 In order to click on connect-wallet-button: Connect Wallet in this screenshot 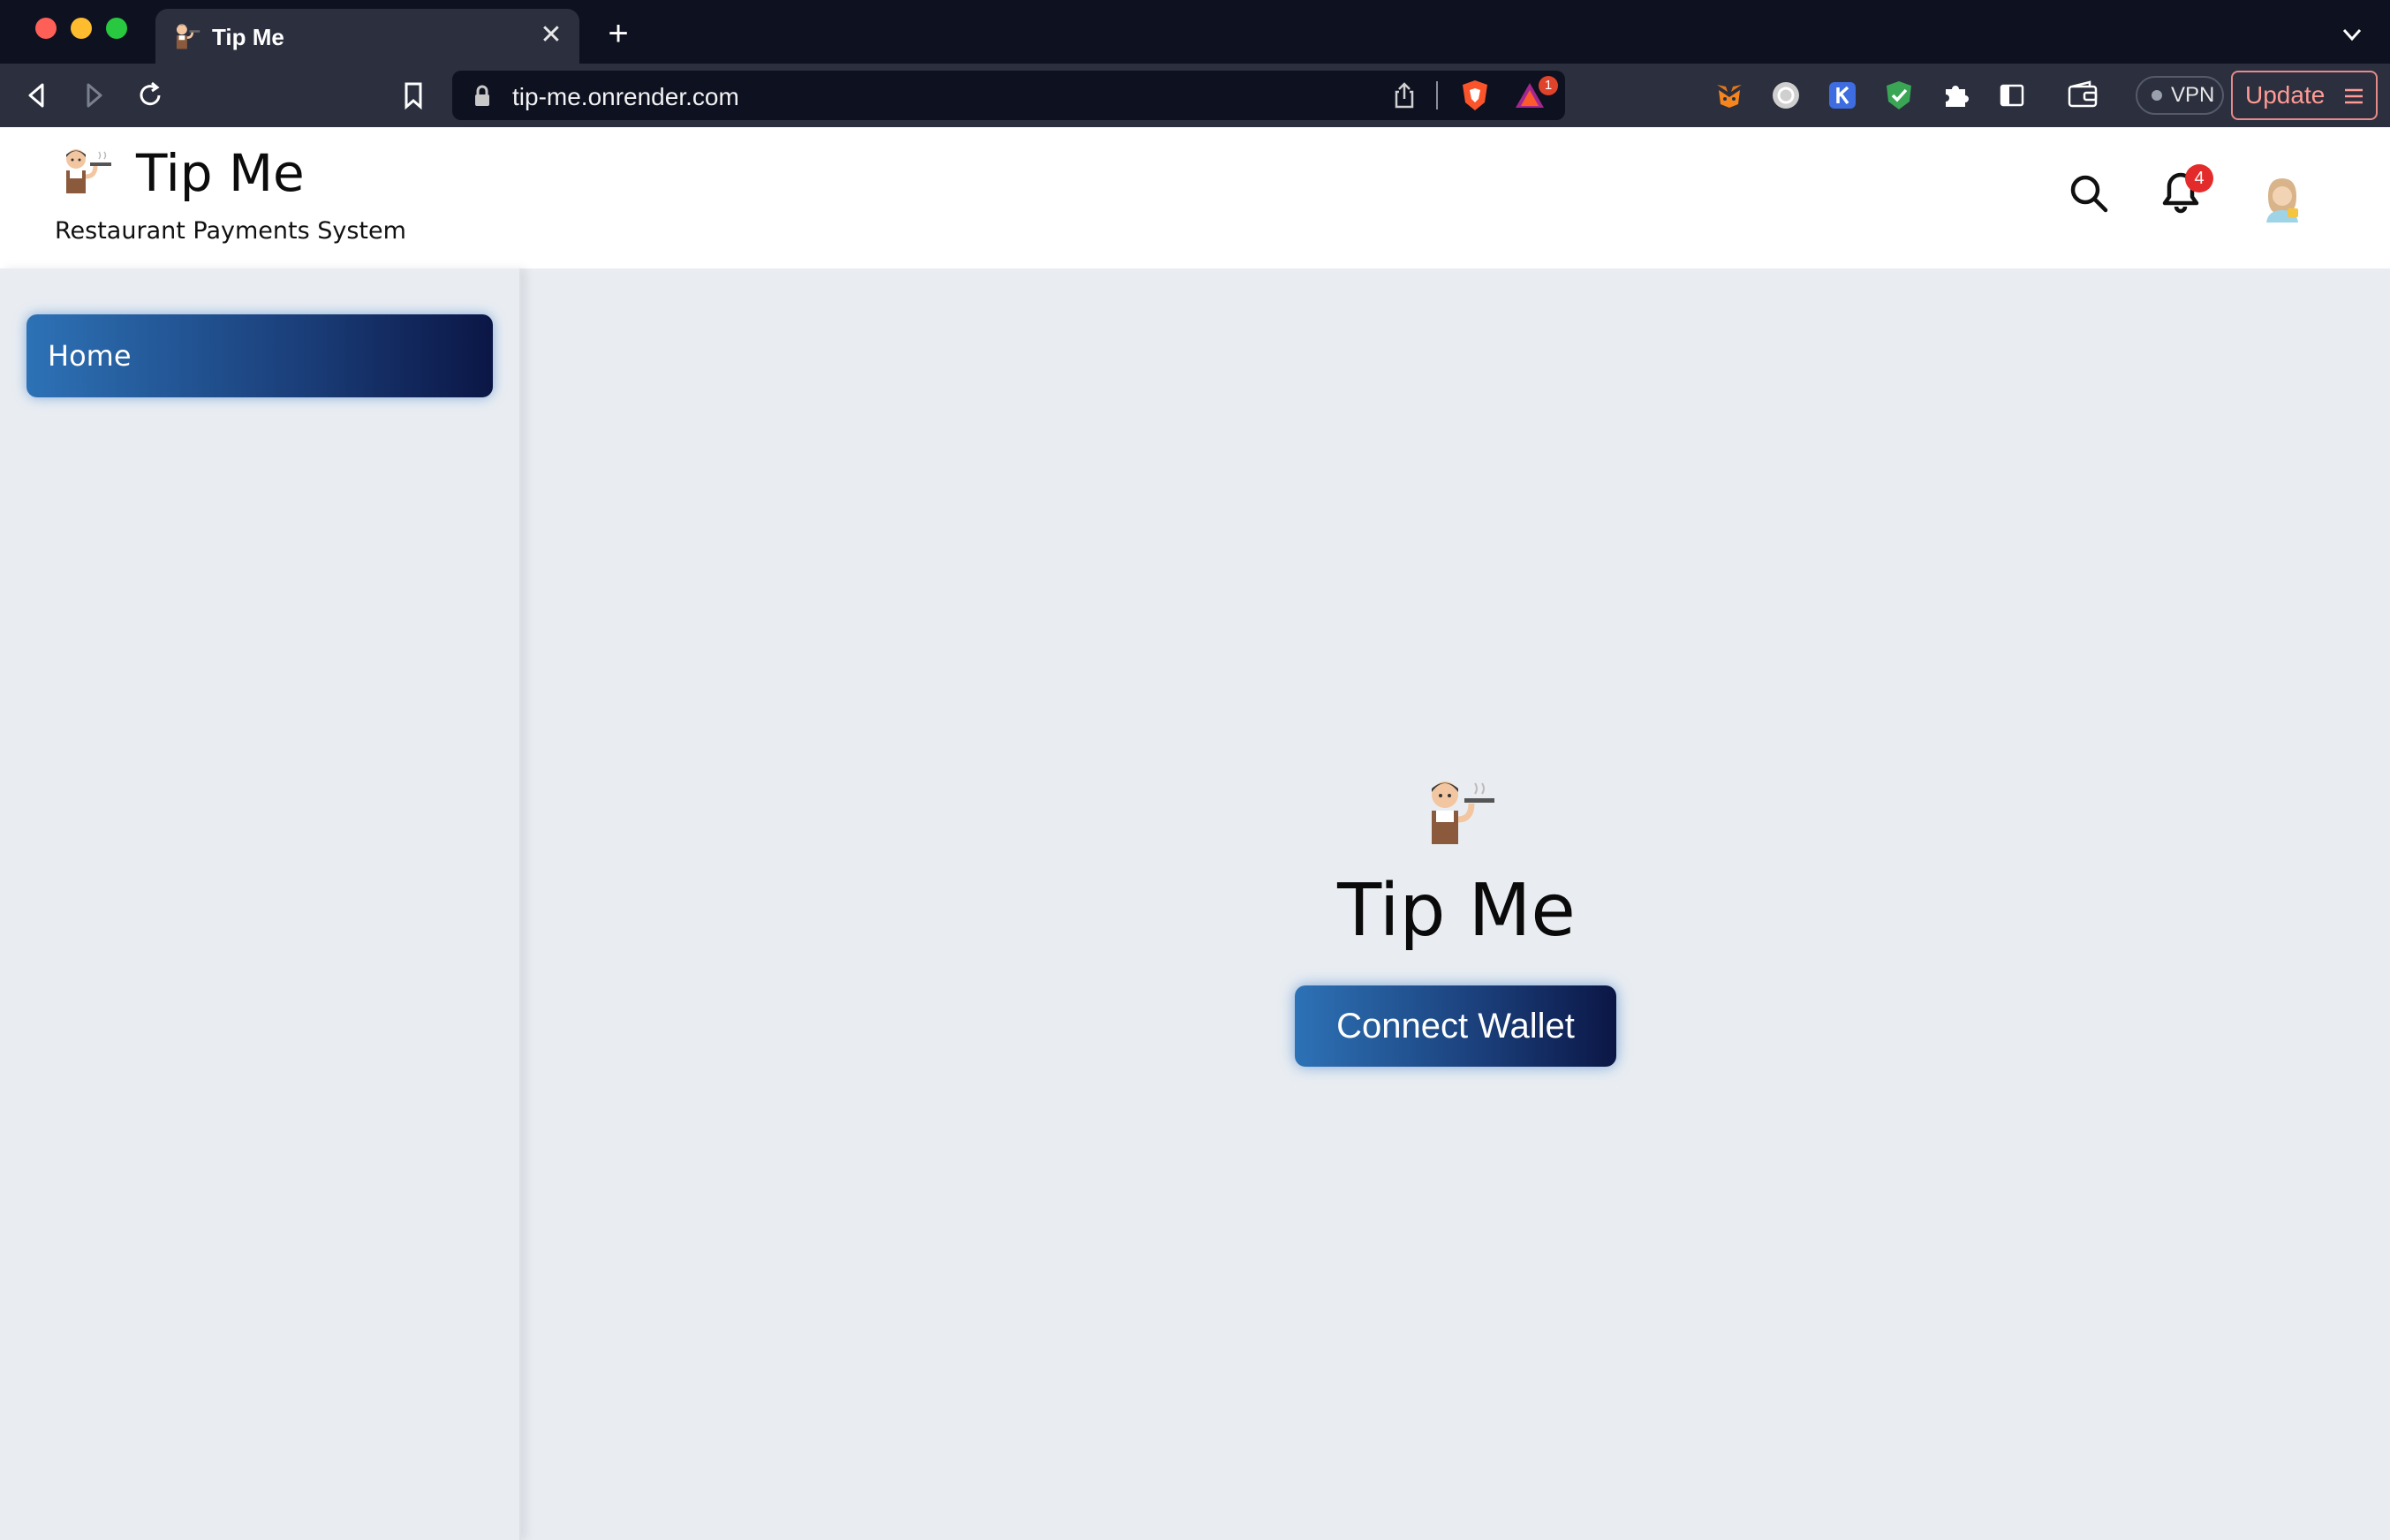, I will do `click(1456, 1026)`.